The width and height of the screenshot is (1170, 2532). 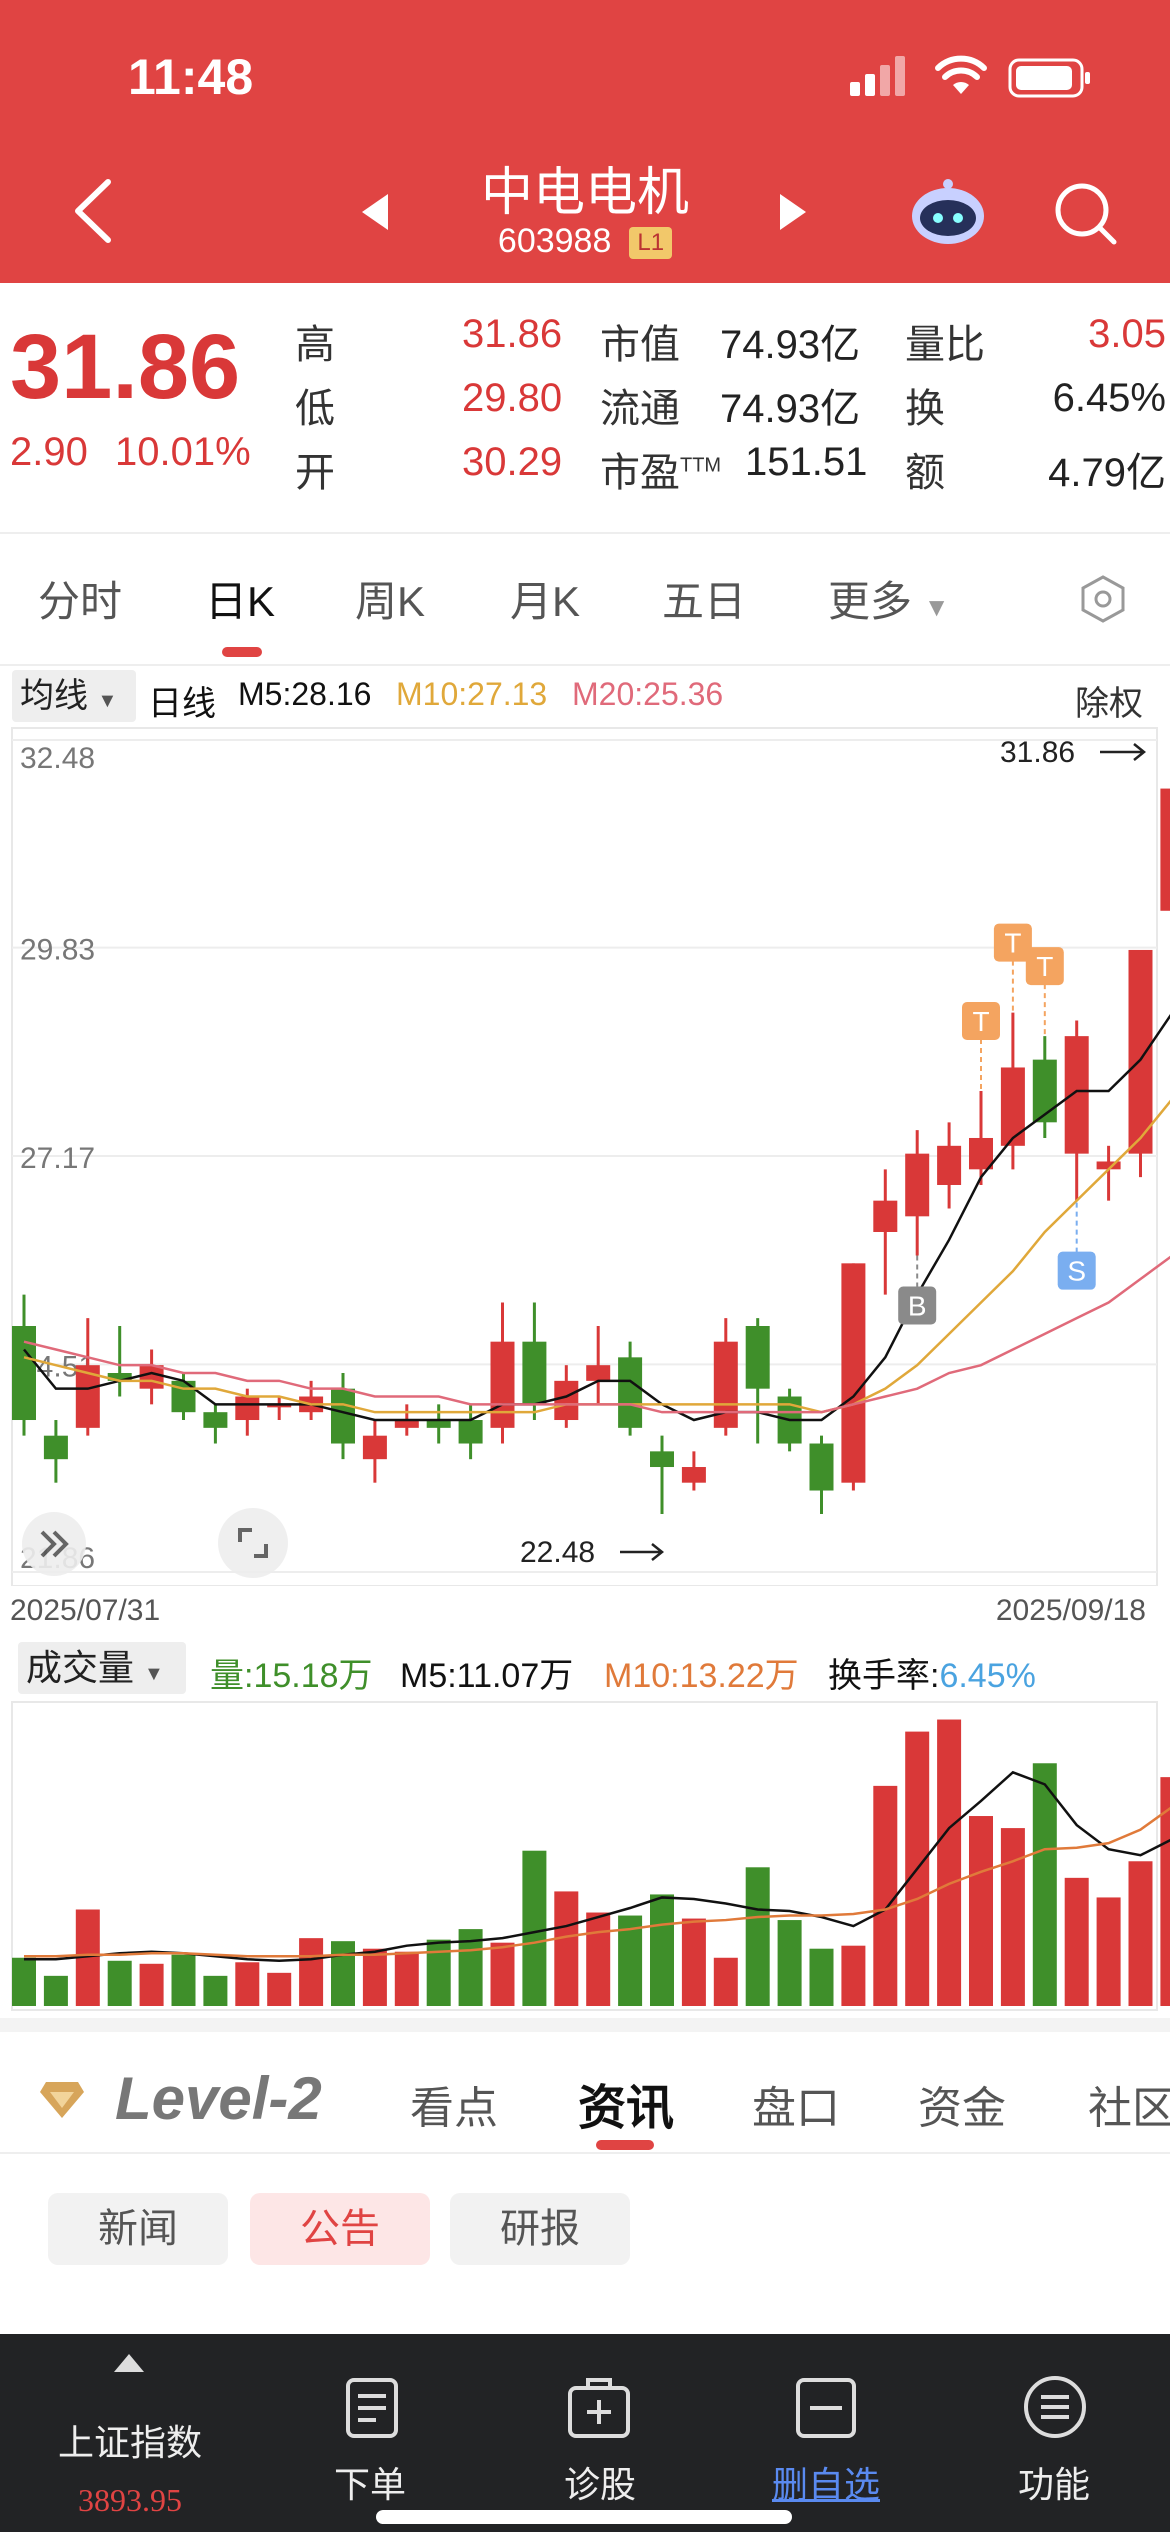 What do you see at coordinates (796, 2104) in the screenshot?
I see `tab-order-book: 盘口` at bounding box center [796, 2104].